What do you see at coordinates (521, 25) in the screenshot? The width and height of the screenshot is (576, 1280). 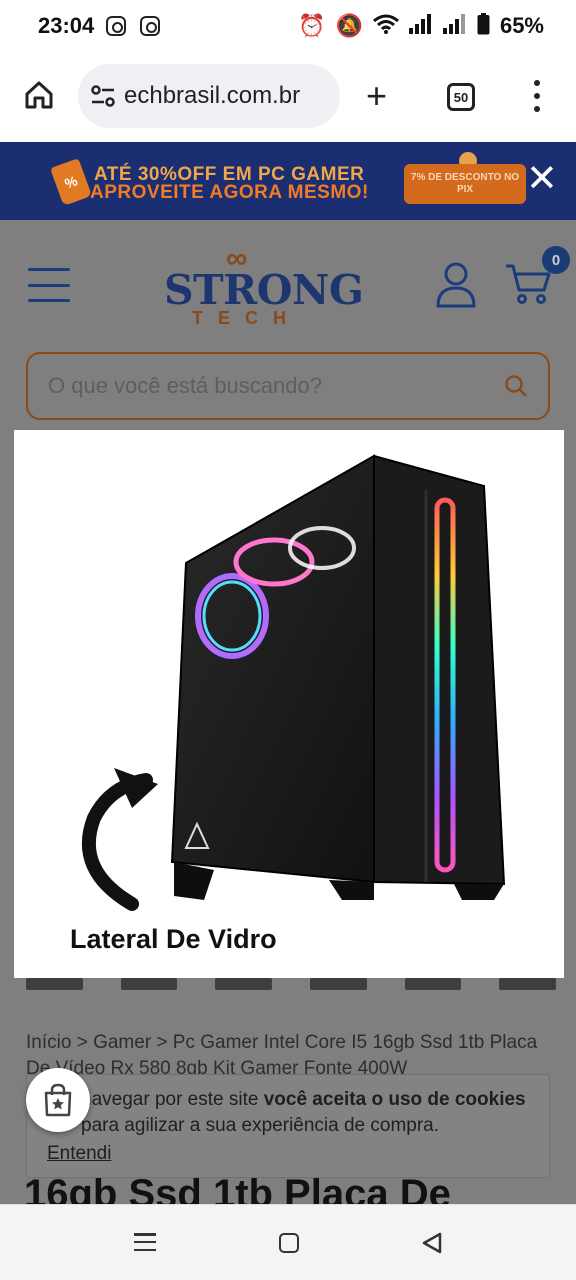 I see `battery-percent: 65%` at bounding box center [521, 25].